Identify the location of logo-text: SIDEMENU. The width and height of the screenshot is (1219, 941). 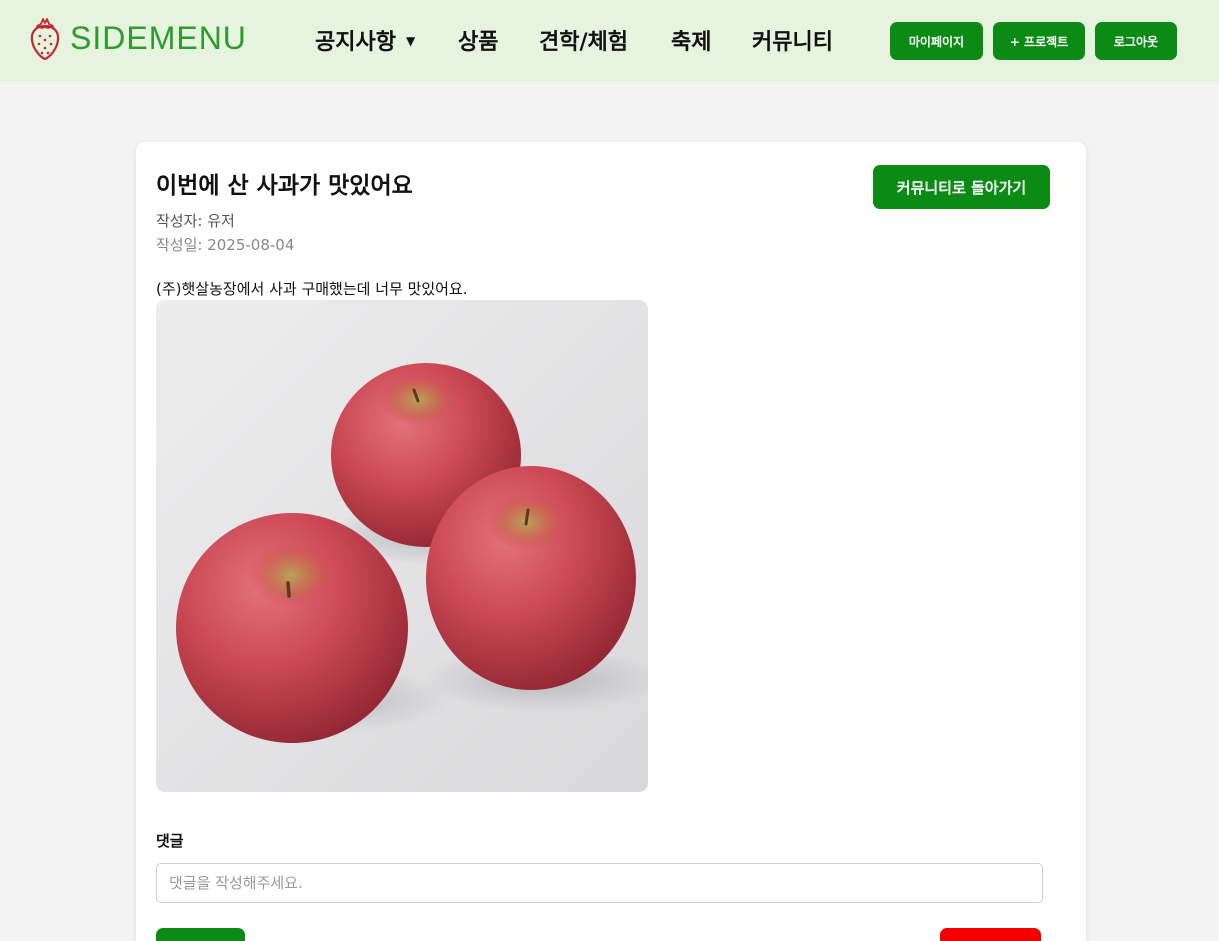
(158, 38).